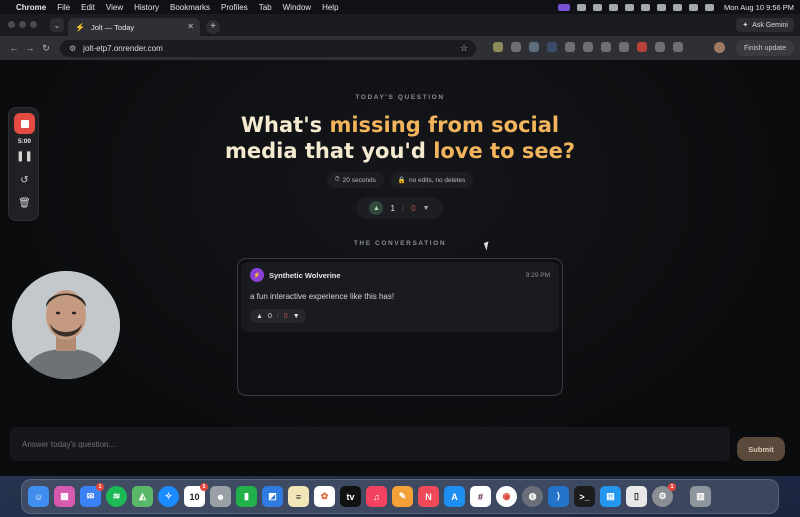 This screenshot has width=800, height=517. What do you see at coordinates (636, 496) in the screenshot?
I see `notion-icon: ▯` at bounding box center [636, 496].